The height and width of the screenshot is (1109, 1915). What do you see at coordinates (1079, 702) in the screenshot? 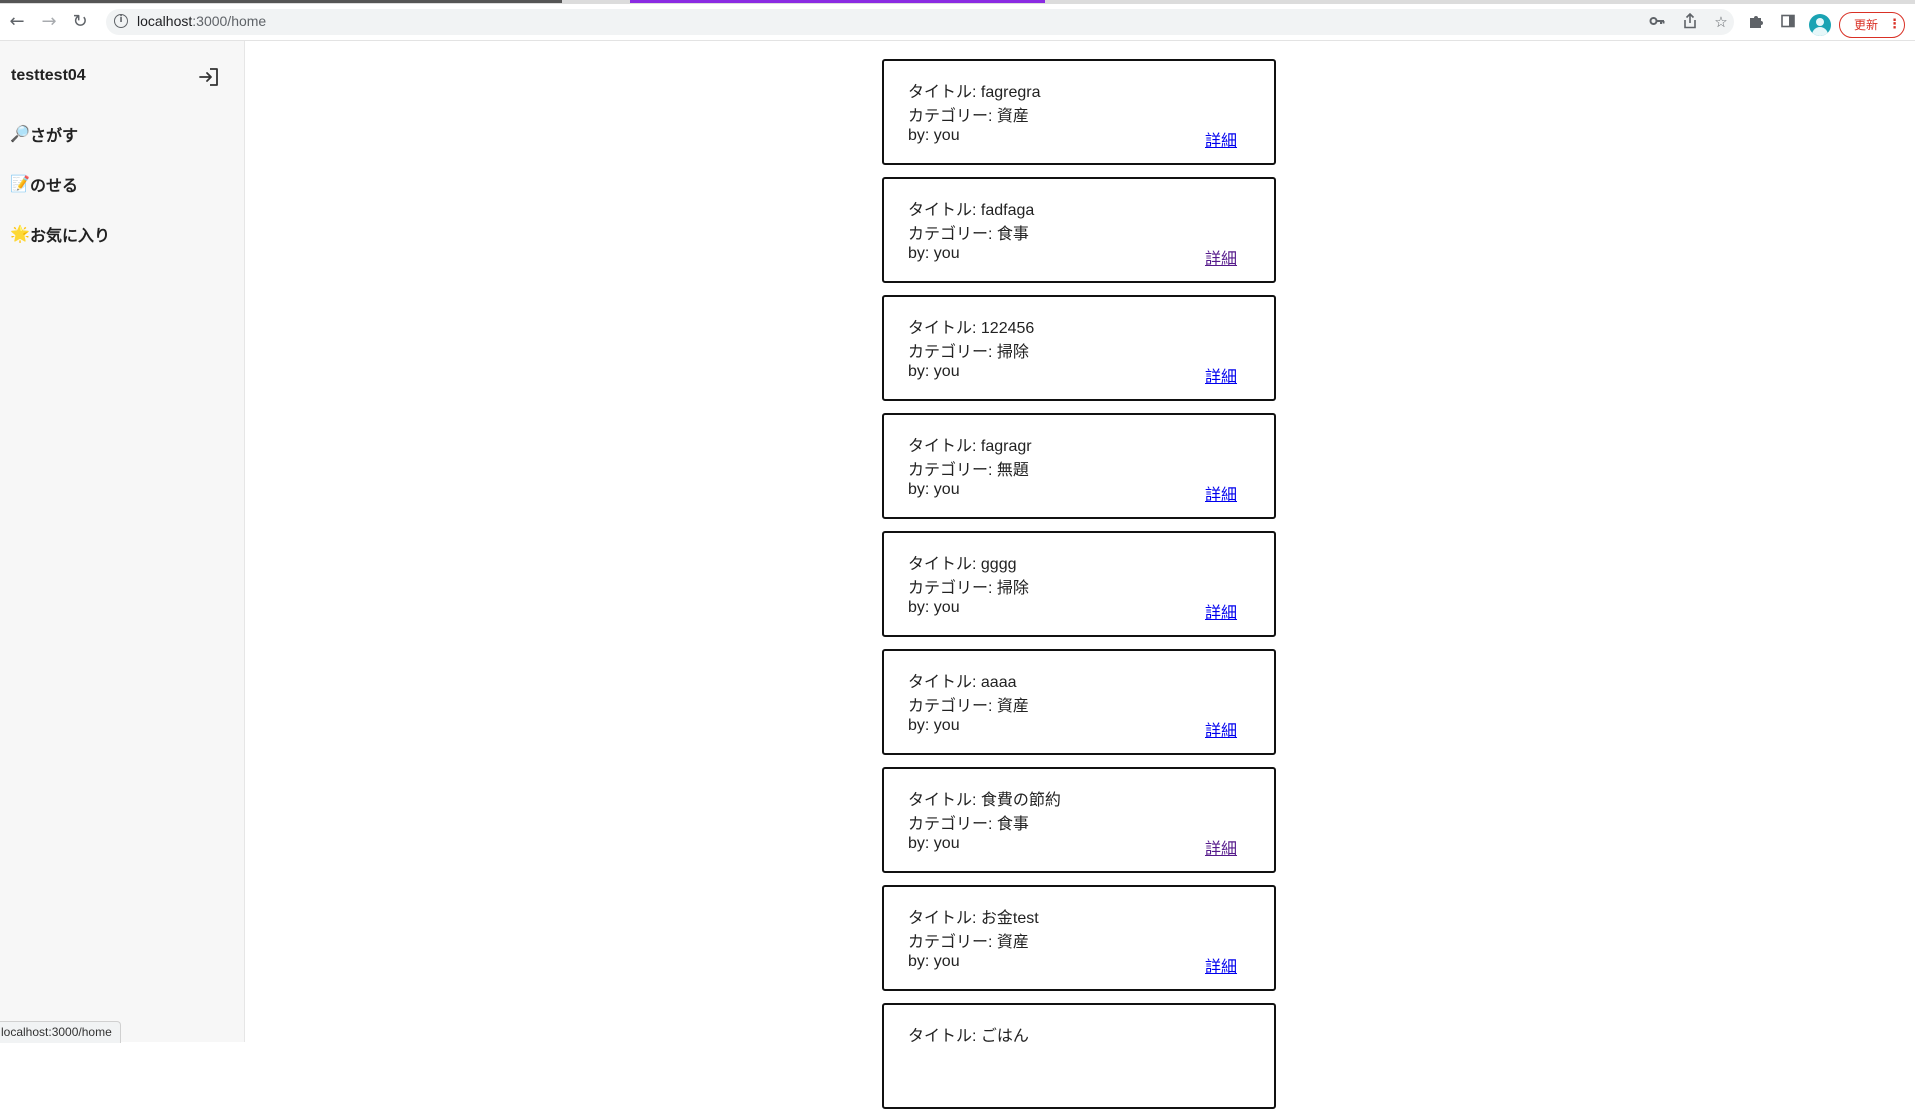
I see `post-card: タイトル: aaaa カテゴリー: 資産 by: you 詳細` at bounding box center [1079, 702].